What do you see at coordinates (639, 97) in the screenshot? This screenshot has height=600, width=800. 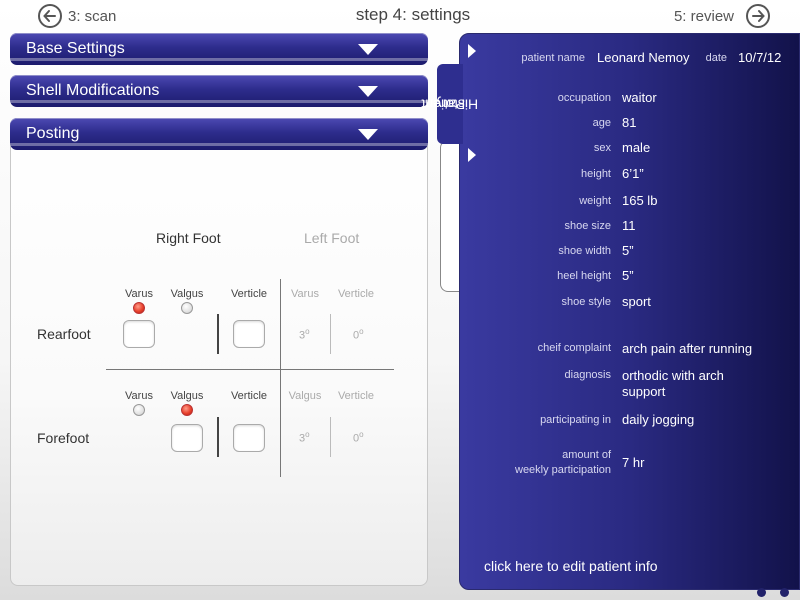 I see `field-value: waitor` at bounding box center [639, 97].